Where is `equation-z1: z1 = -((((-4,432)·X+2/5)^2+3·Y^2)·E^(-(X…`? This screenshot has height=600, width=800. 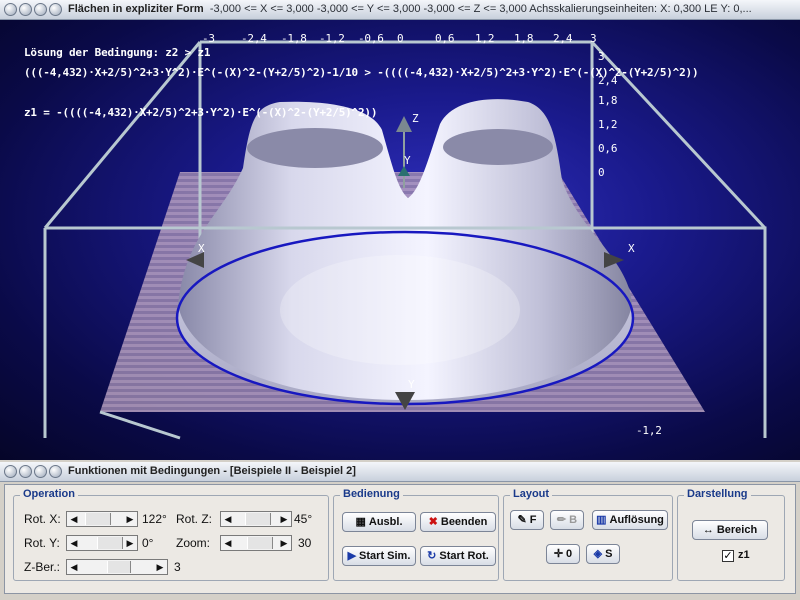 equation-z1: z1 = -((((-4,432)·X+2/5)^2+3·Y^2)·E^(-(X… is located at coordinates (201, 112).